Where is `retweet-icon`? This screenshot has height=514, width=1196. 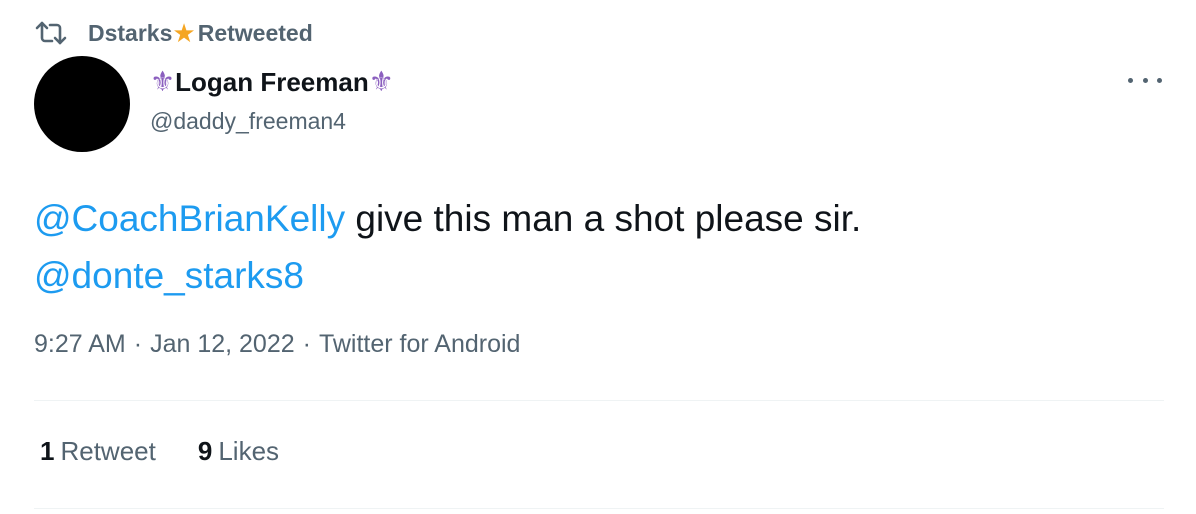 retweet-icon is located at coordinates (51, 33).